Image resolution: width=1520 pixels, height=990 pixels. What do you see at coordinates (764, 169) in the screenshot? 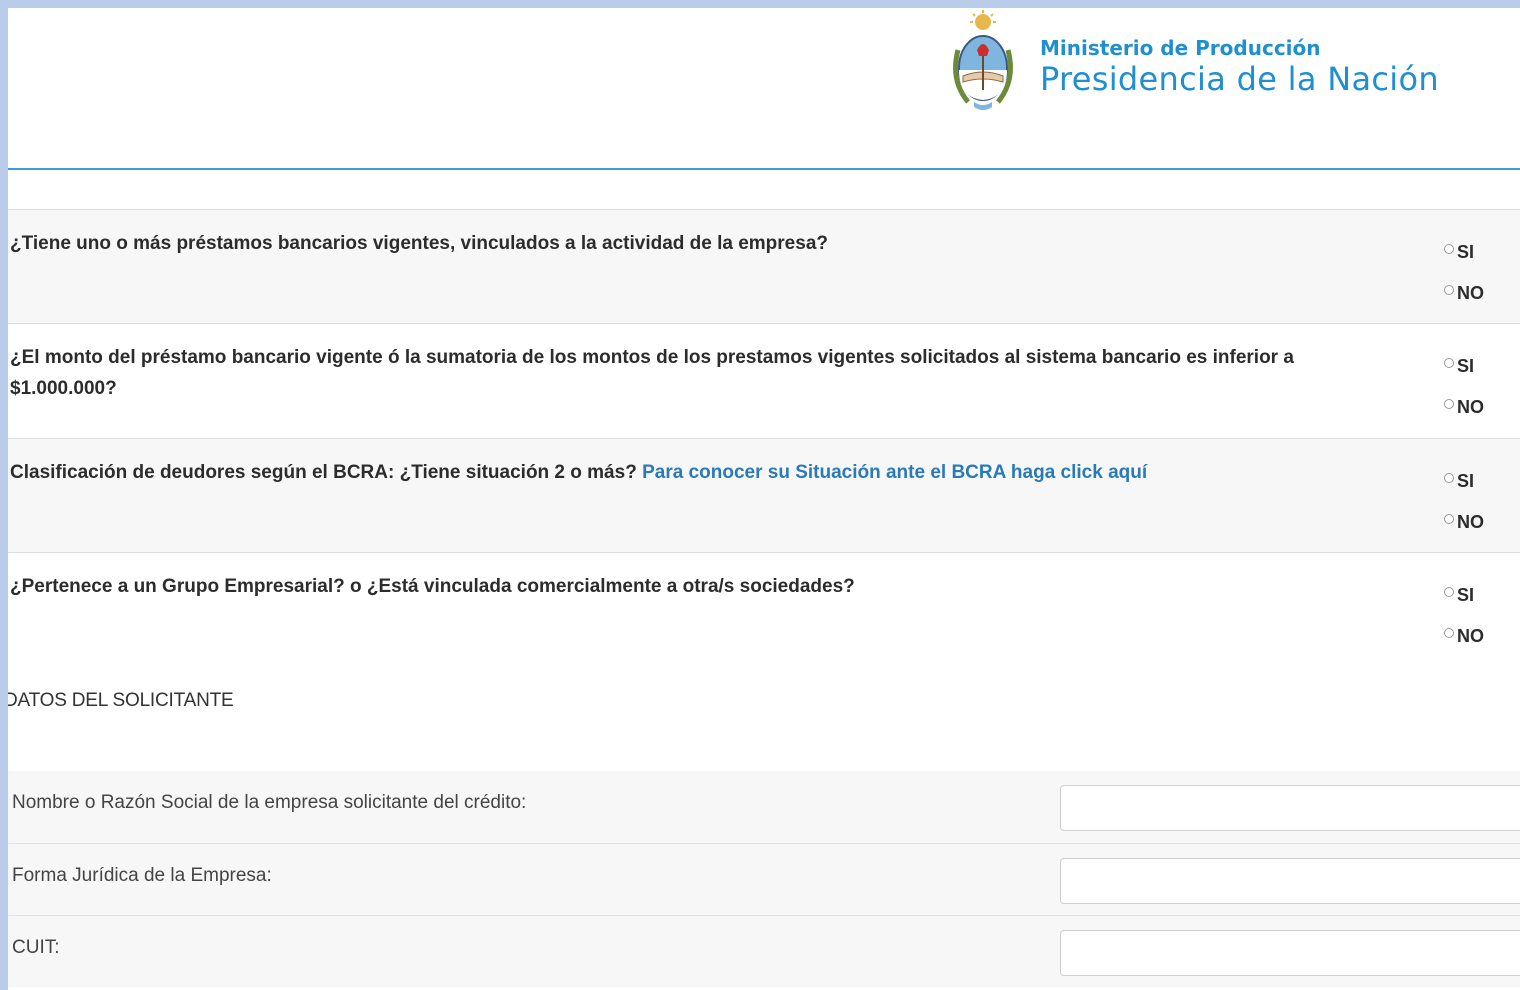
I see `header-divider` at bounding box center [764, 169].